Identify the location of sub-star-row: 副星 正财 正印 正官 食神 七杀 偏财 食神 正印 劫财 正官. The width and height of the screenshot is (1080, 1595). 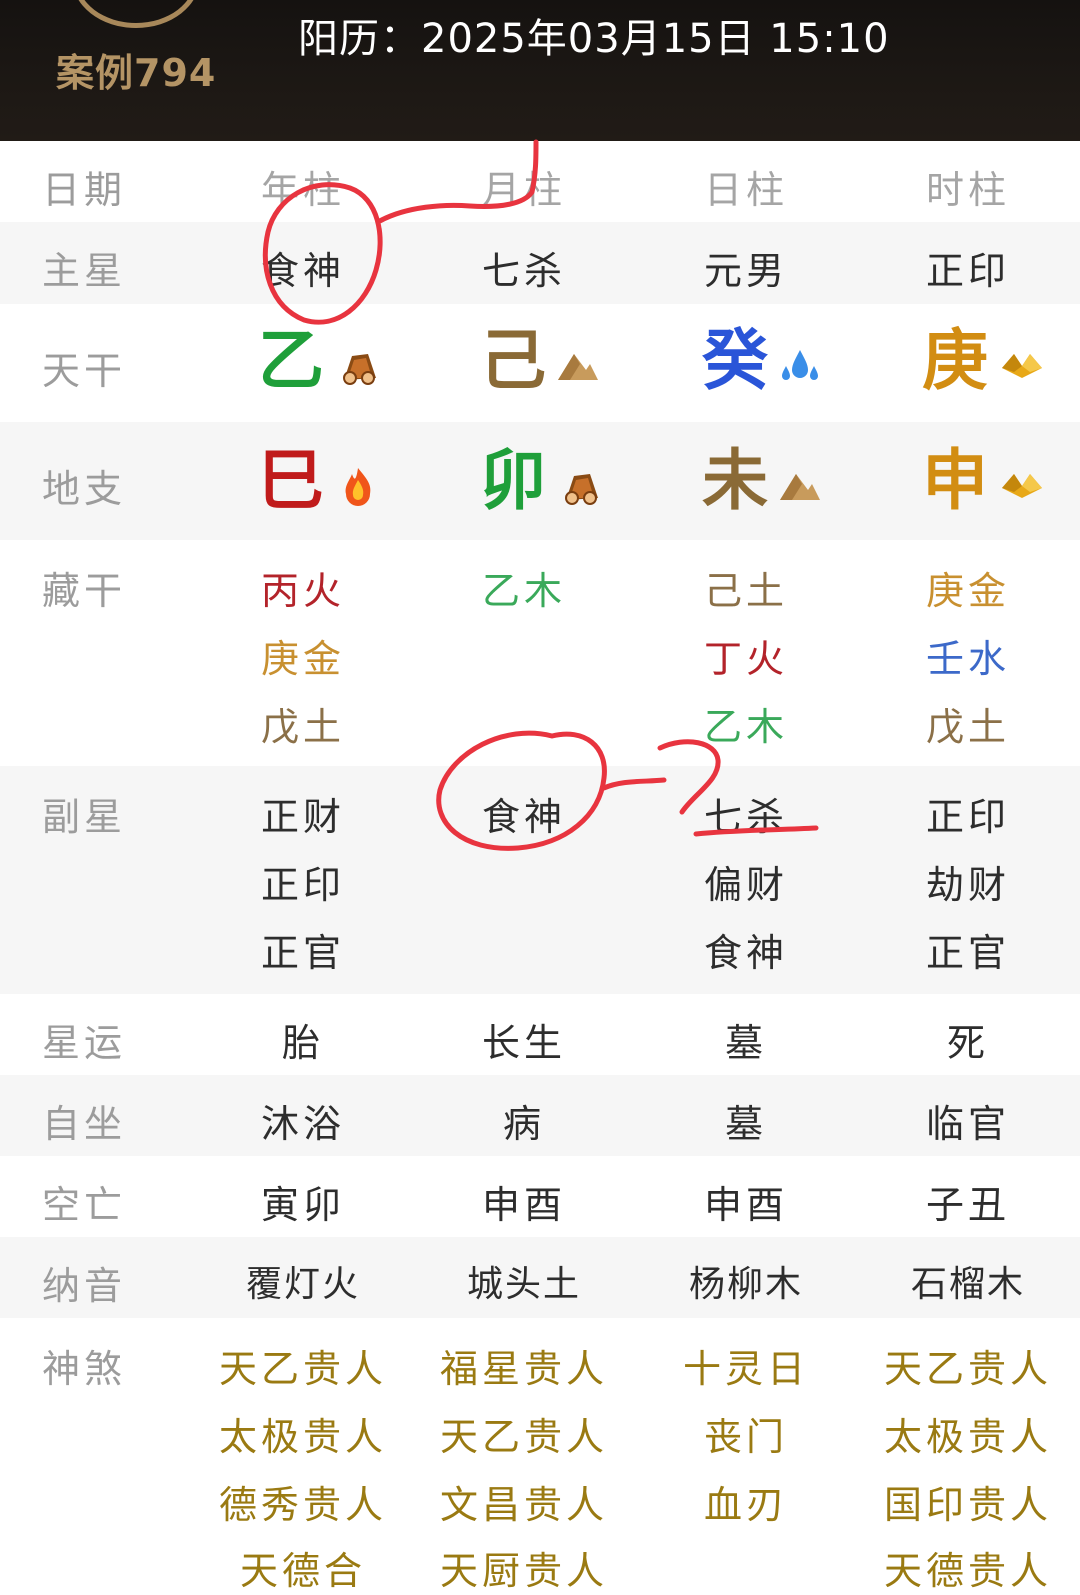
(540, 880).